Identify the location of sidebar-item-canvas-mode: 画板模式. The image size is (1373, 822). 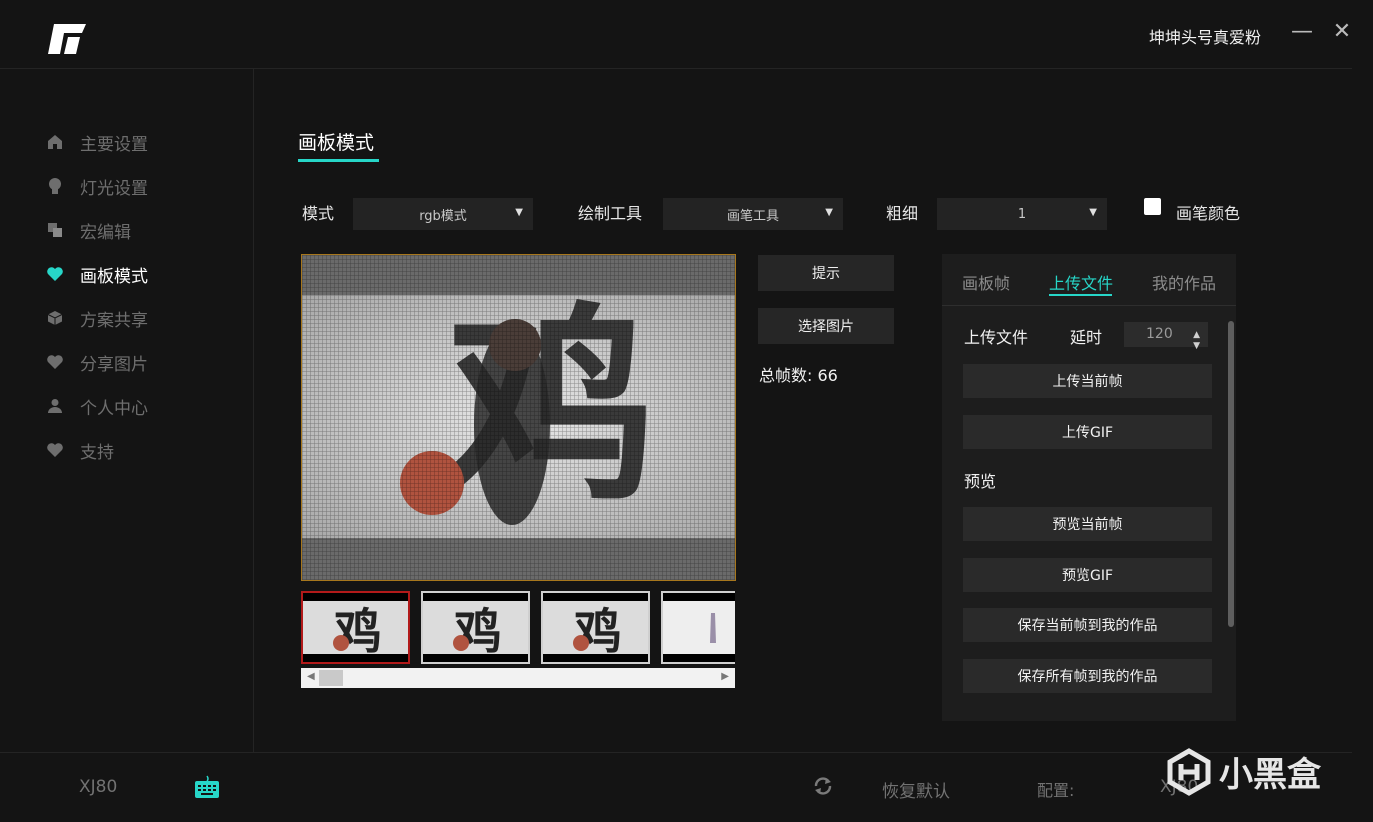
(97, 274).